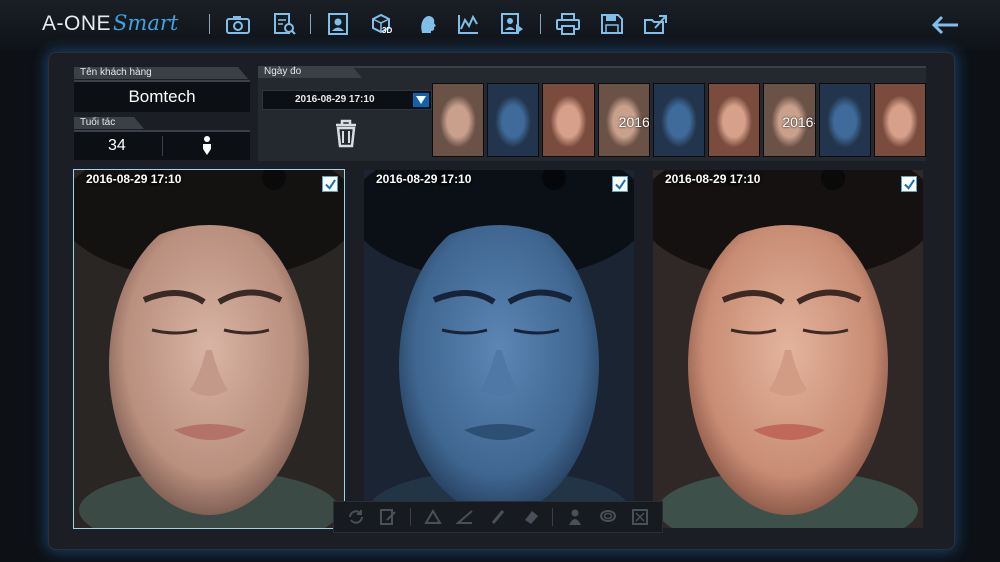 Image resolution: width=1000 pixels, height=562 pixels. I want to click on customer-name-value: Bomtech, so click(162, 96).